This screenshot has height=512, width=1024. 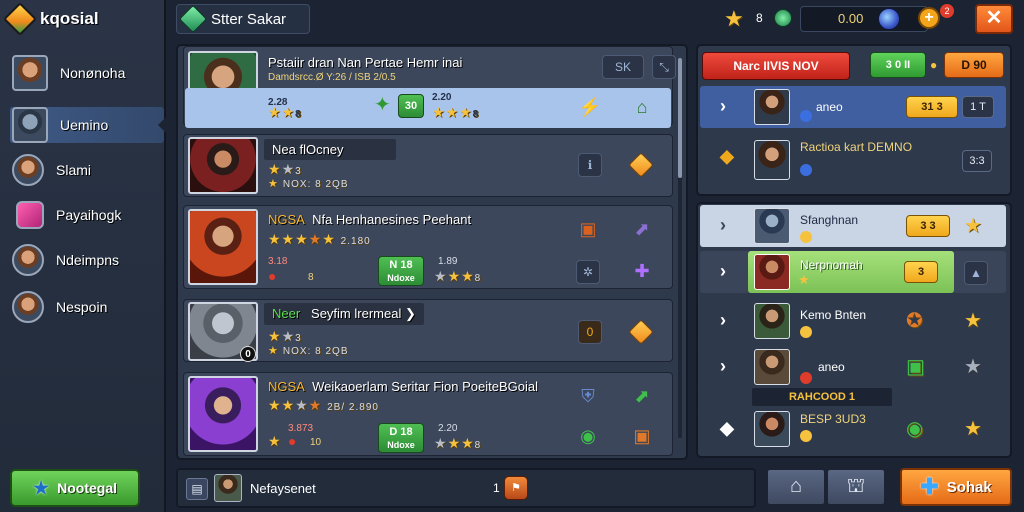 I want to click on sk-button: SK, so click(x=623, y=67).